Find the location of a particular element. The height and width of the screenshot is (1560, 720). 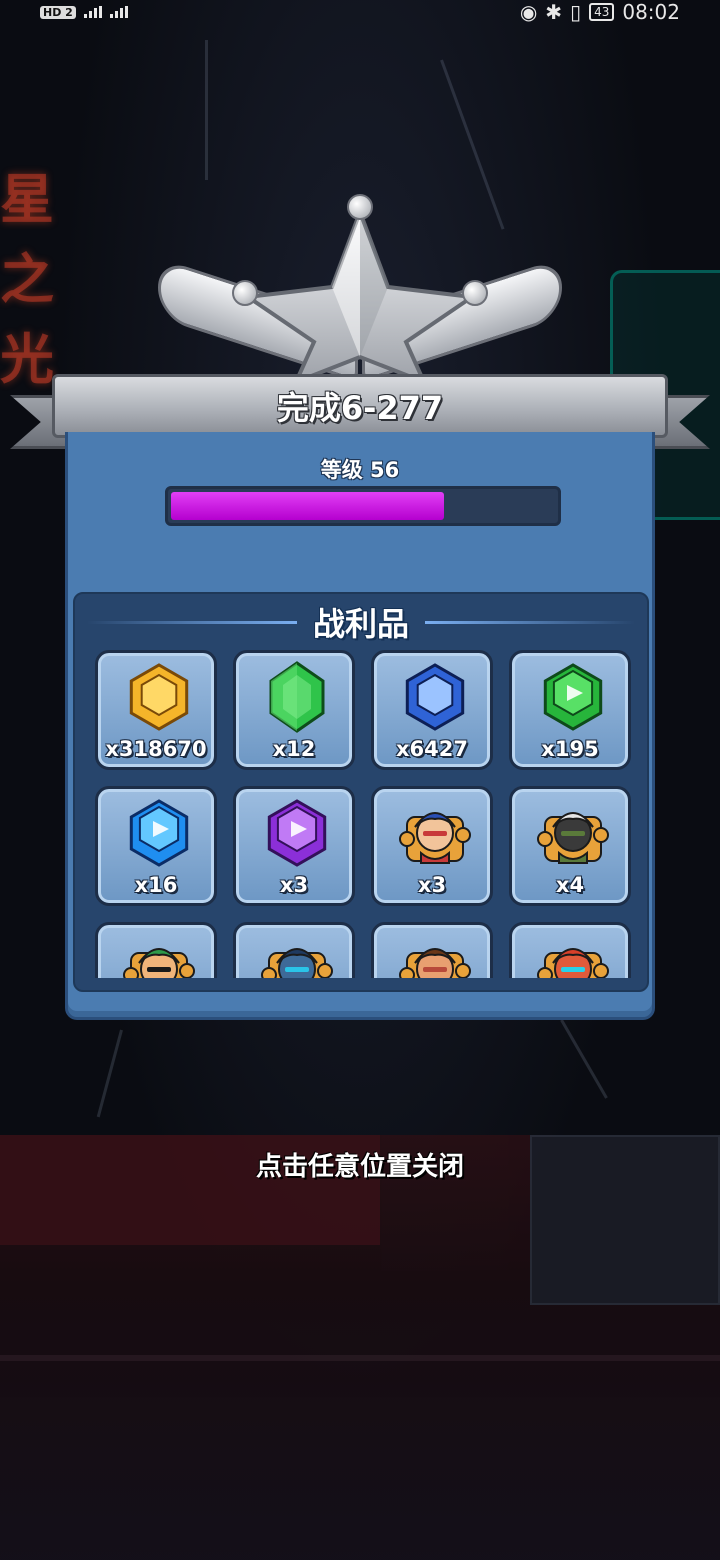

loot-quantity: x318670 is located at coordinates (156, 749).